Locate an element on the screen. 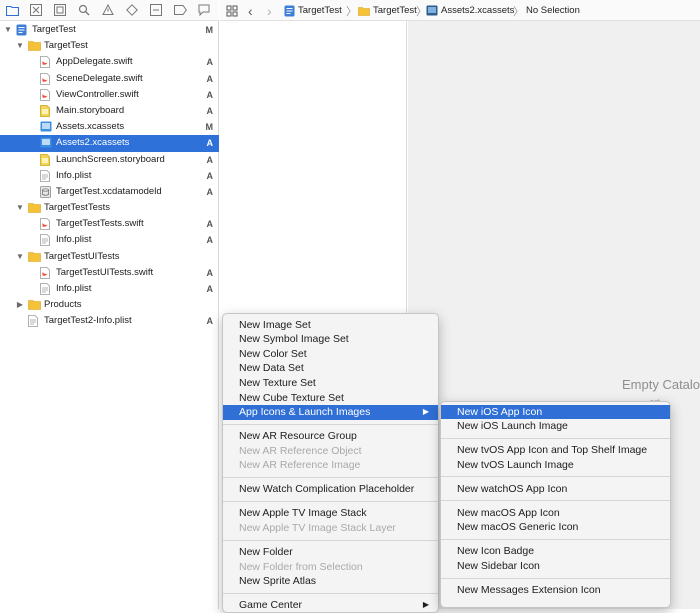 The width and height of the screenshot is (700, 613). tree-file: ViewController.swift A is located at coordinates (109, 95).